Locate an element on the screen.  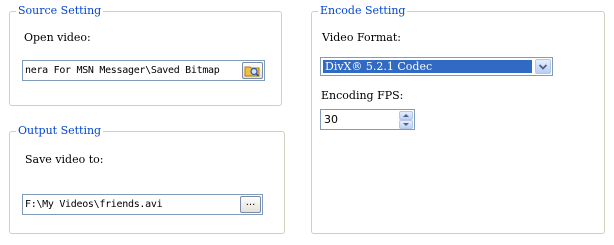
open-video-field: nera For MSN Messager\Saved Bitmap is located at coordinates (143, 70).